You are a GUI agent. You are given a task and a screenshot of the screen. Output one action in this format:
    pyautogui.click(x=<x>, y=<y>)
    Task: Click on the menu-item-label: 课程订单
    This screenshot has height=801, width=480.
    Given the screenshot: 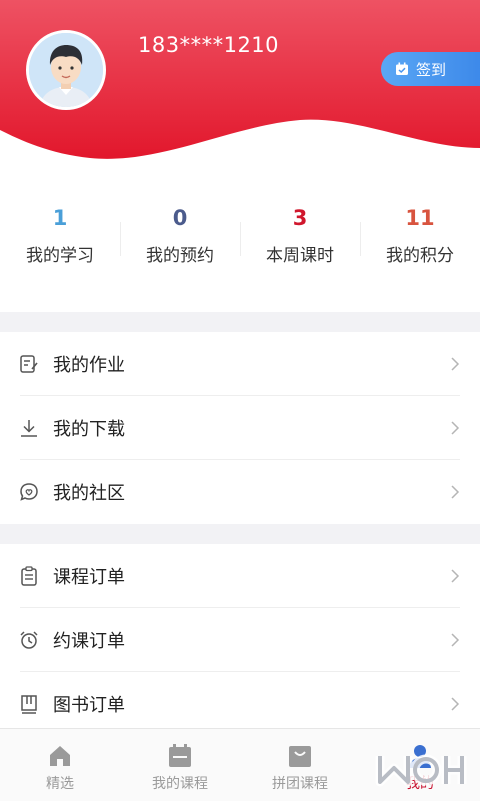 What is the action you would take?
    pyautogui.click(x=89, y=577)
    